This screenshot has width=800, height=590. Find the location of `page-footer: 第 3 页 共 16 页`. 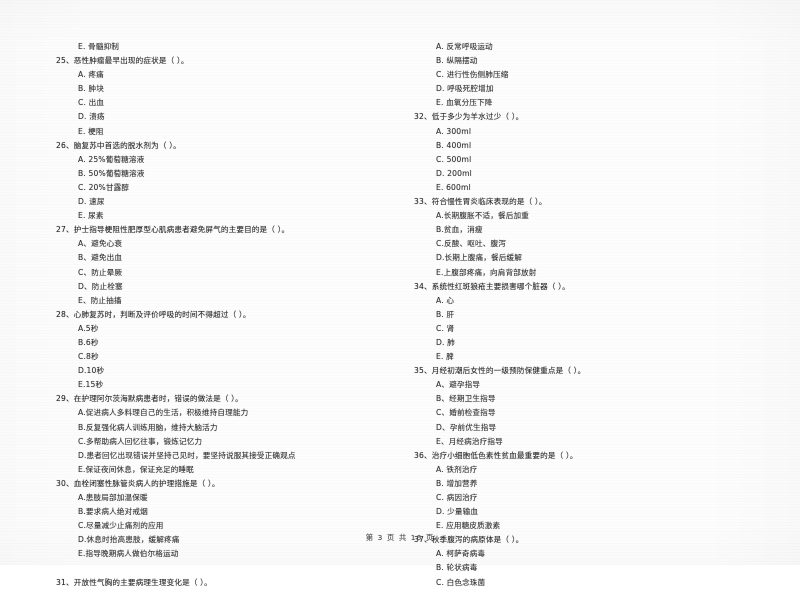

page-footer: 第 3 页 共 16 页 is located at coordinates (400, 537).